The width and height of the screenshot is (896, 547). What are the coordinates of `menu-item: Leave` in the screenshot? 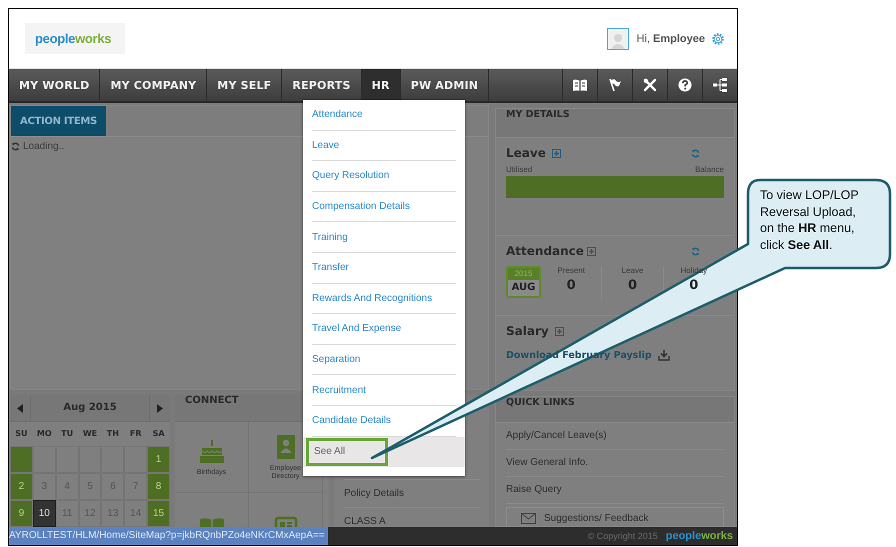 It's located at (384, 146).